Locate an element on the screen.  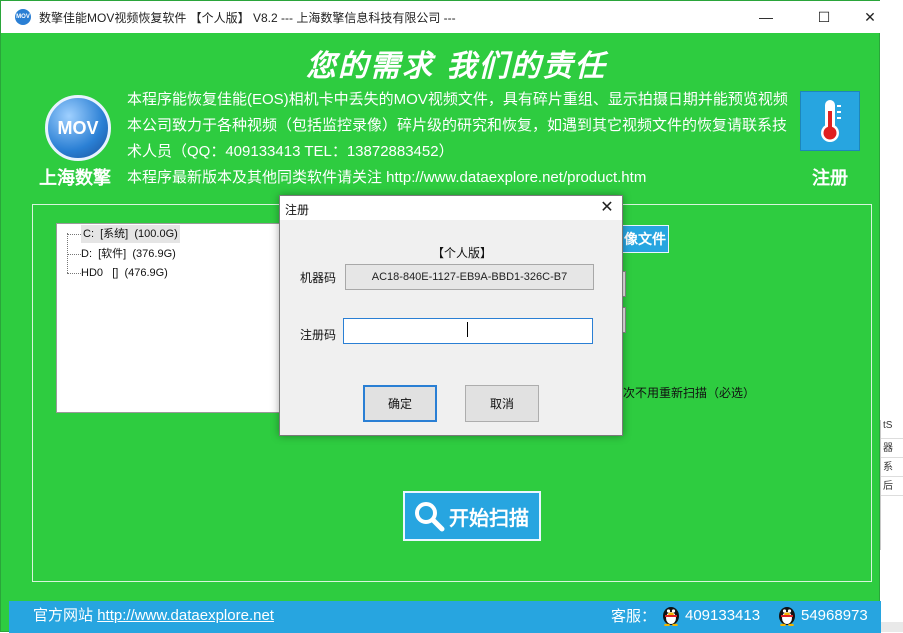
logo-text: MOV is located at coordinates (77, 128).